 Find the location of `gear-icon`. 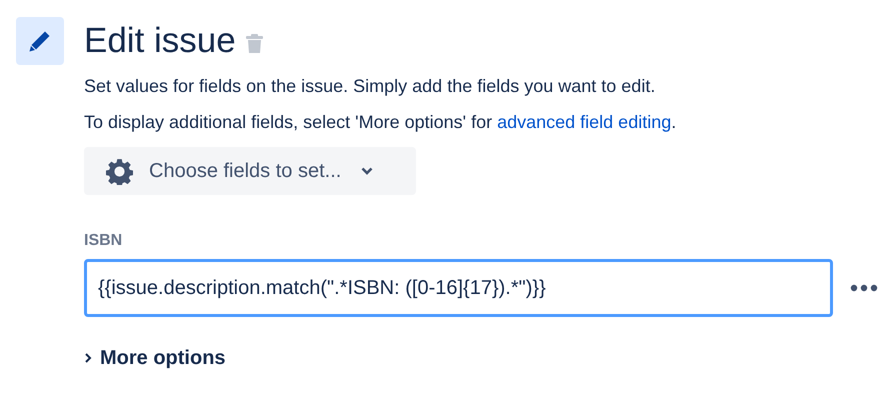

gear-icon is located at coordinates (119, 171).